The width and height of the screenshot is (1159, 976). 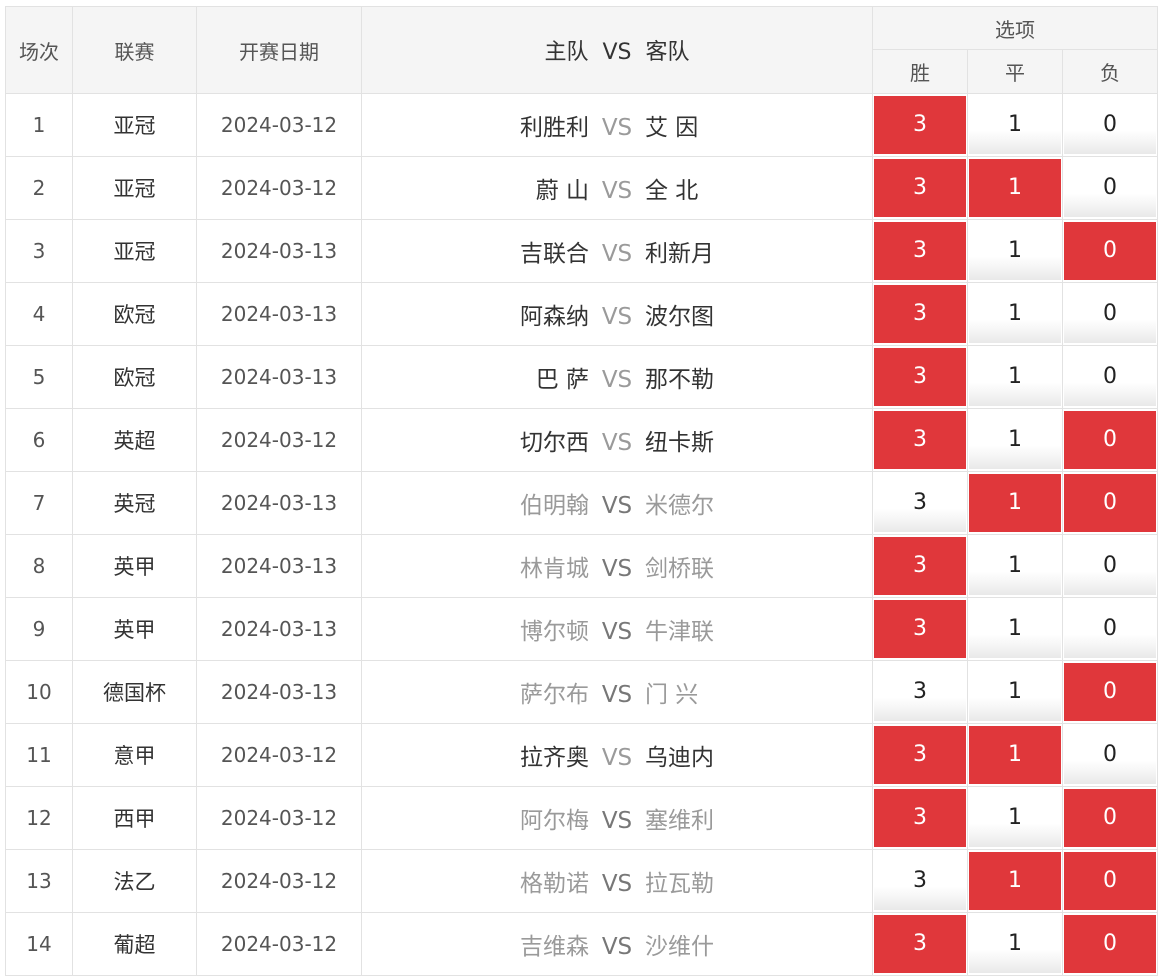 I want to click on home-team: 巴 萨, so click(x=562, y=380).